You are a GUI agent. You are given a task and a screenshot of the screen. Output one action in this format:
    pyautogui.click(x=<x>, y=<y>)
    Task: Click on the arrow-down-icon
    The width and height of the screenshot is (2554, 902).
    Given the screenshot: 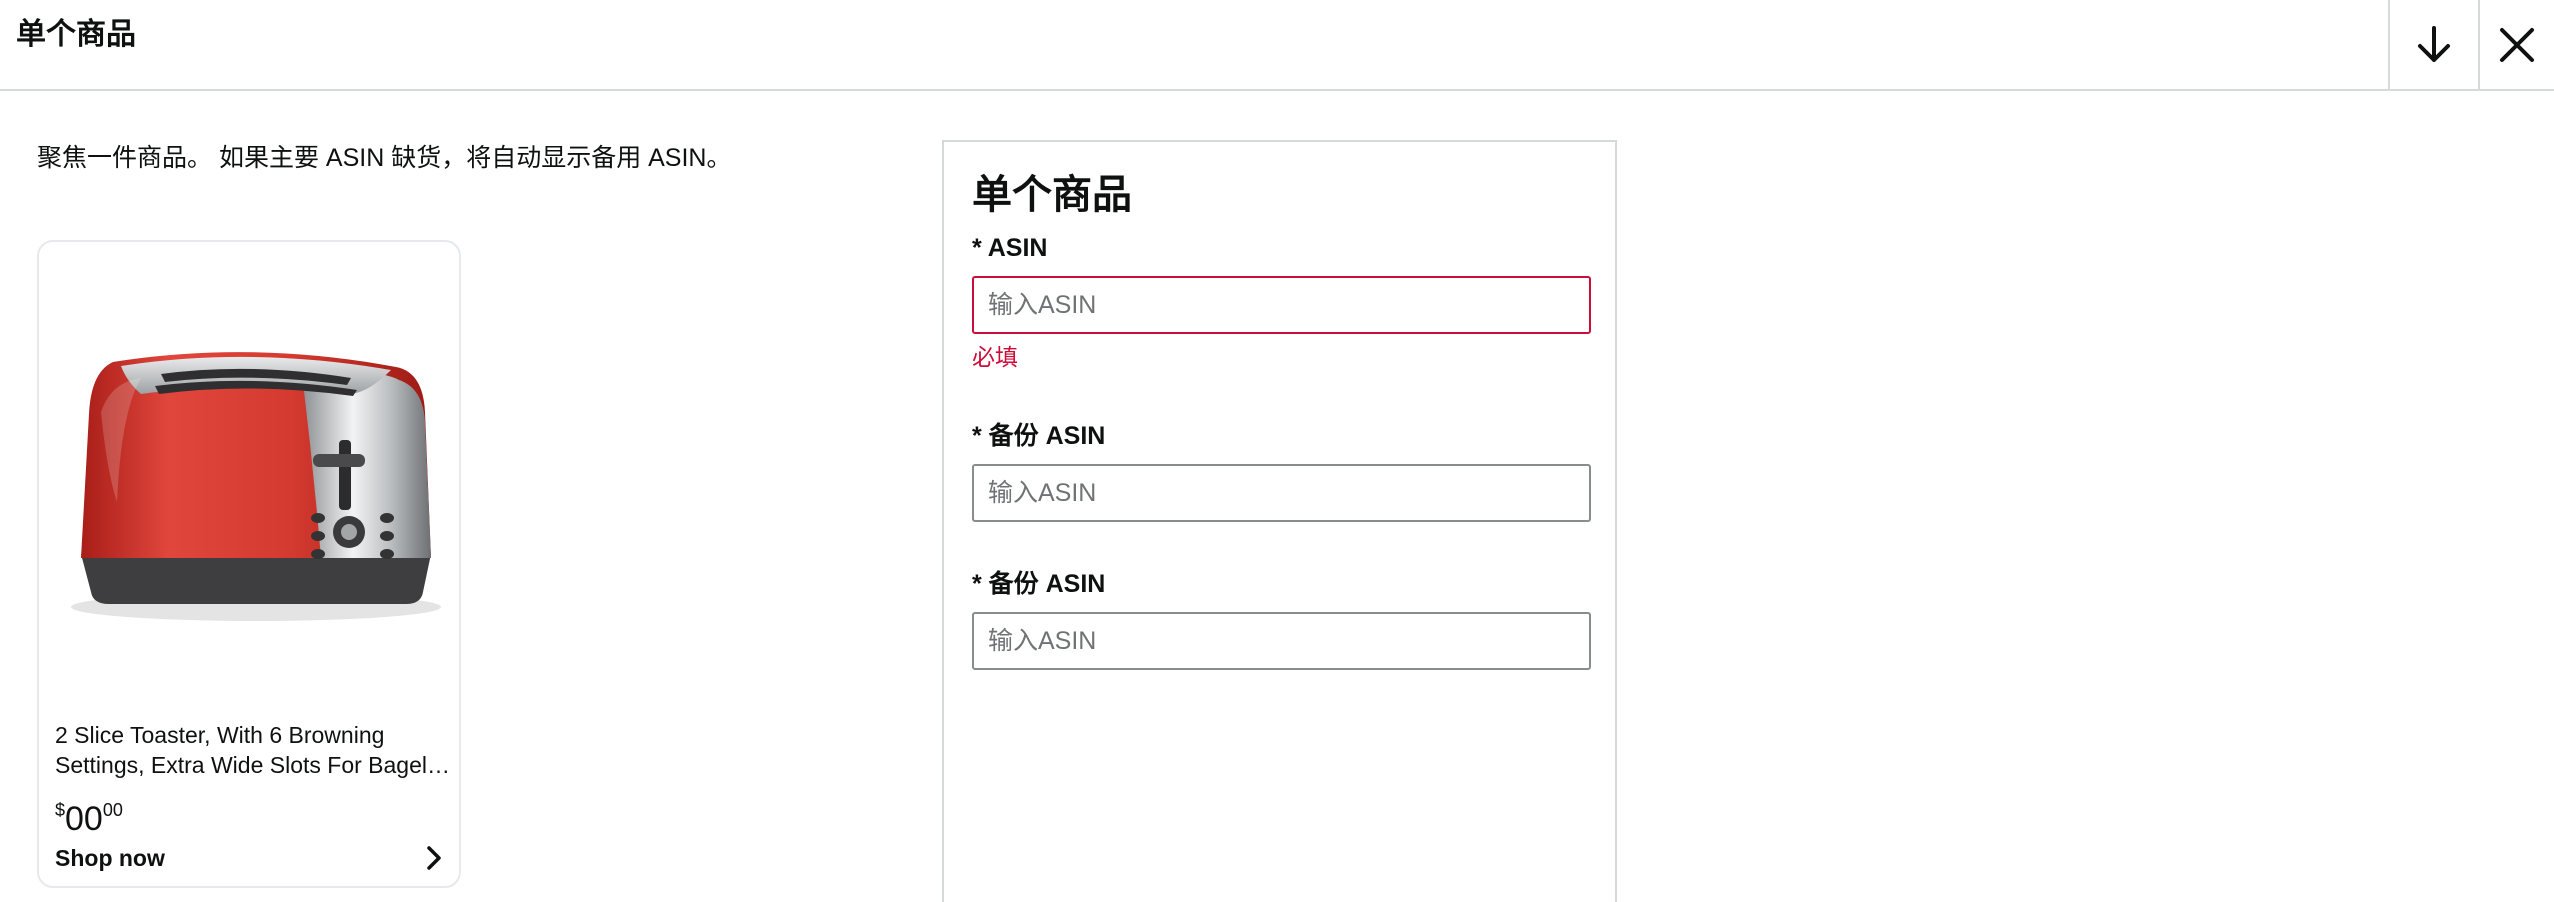 What is the action you would take?
    pyautogui.click(x=2434, y=43)
    